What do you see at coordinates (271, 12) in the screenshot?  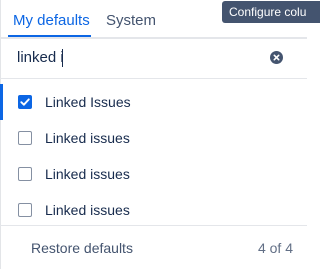 I see `configure-columns-tooltip: Configure colu` at bounding box center [271, 12].